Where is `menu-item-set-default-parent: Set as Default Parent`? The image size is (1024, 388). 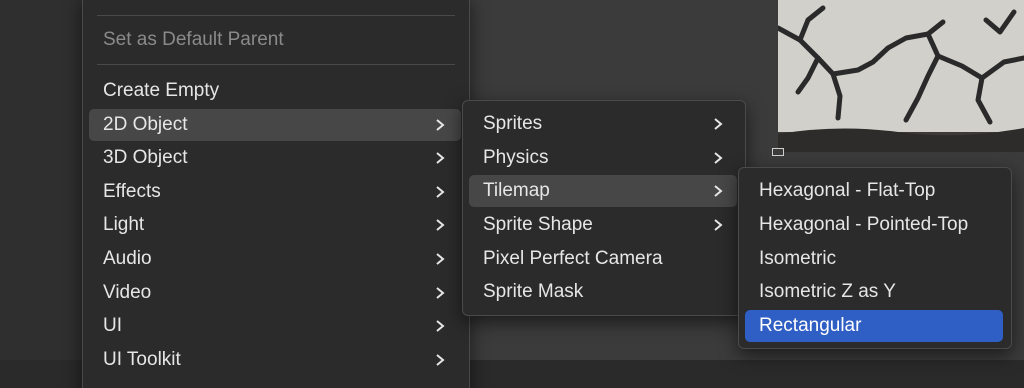
menu-item-set-default-parent: Set as Default Parent is located at coordinates (275, 40).